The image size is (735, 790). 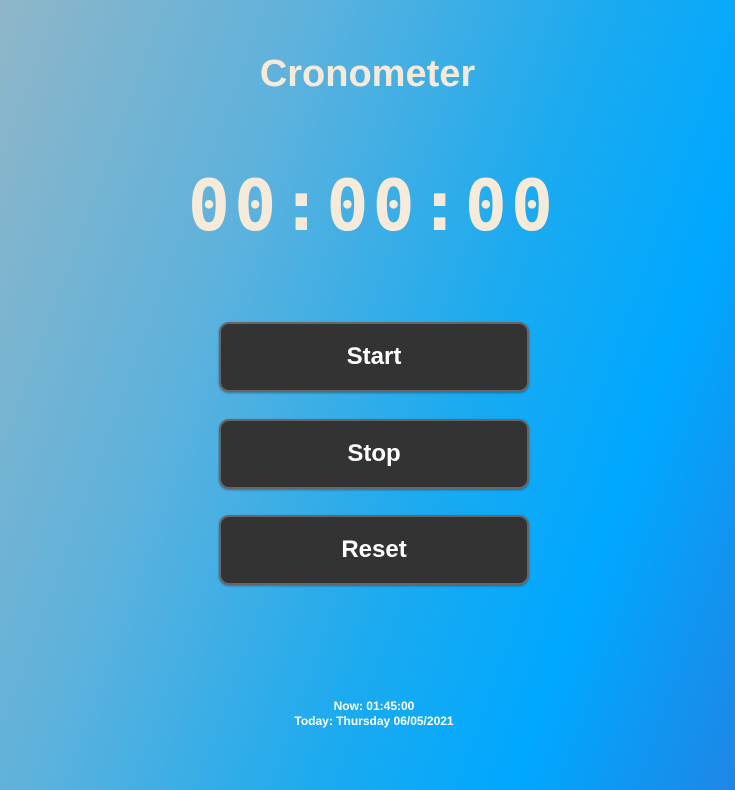 I want to click on stop-button: Stop, so click(x=374, y=454).